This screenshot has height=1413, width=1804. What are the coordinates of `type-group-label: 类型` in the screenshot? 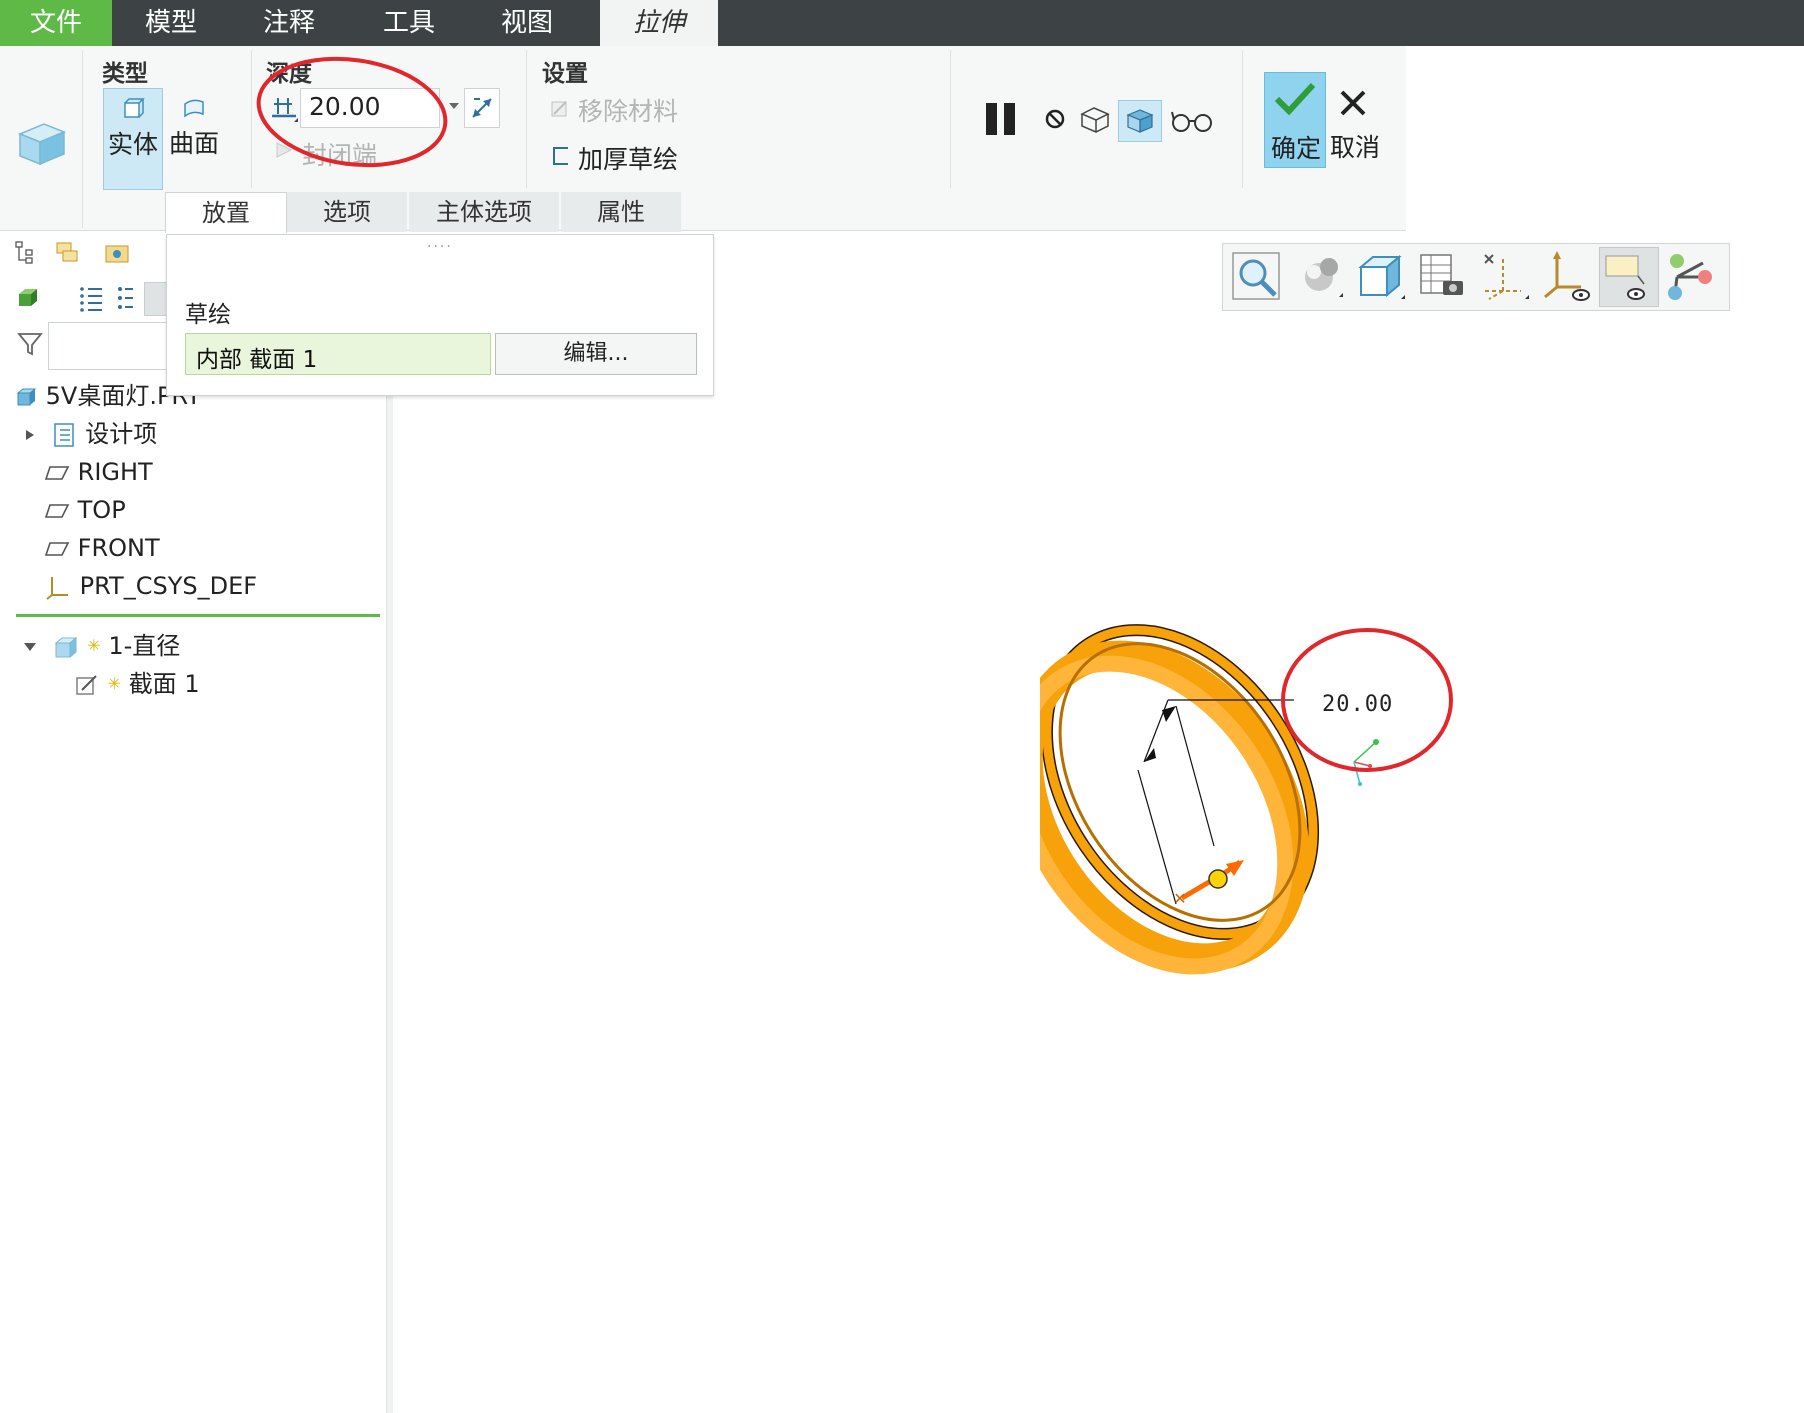 It's located at (125, 74).